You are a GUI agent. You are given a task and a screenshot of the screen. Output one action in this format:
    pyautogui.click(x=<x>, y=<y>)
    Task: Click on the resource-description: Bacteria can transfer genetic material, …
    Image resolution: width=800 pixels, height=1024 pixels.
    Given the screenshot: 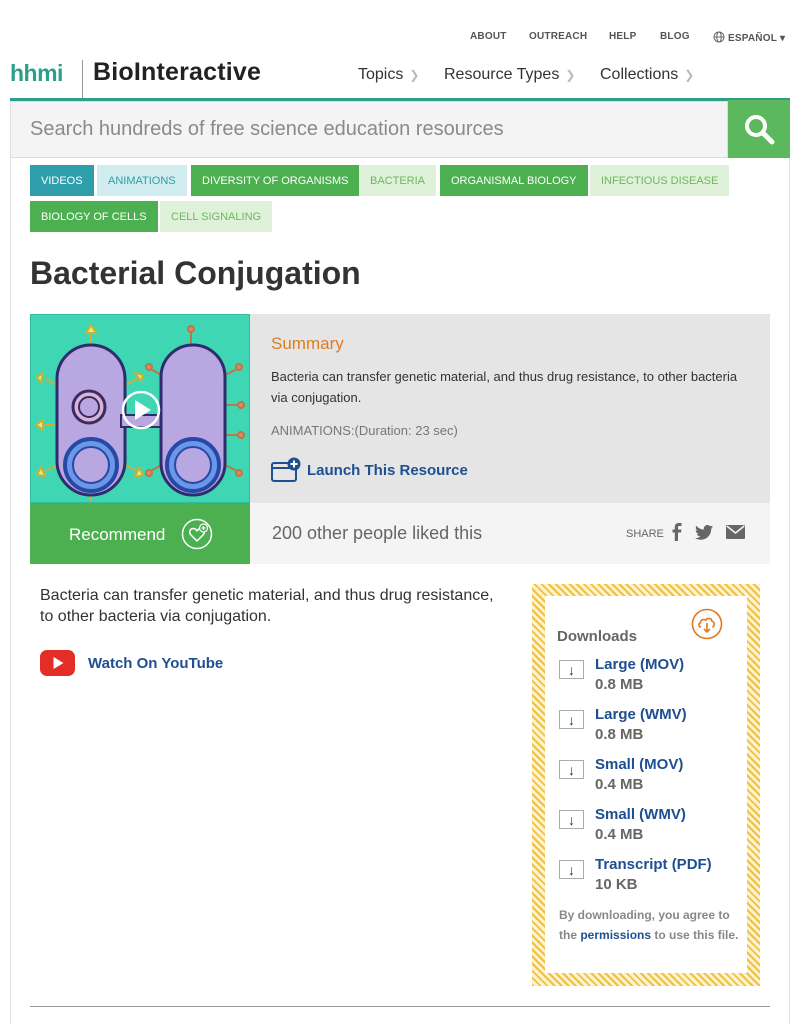 What is the action you would take?
    pyautogui.click(x=267, y=606)
    